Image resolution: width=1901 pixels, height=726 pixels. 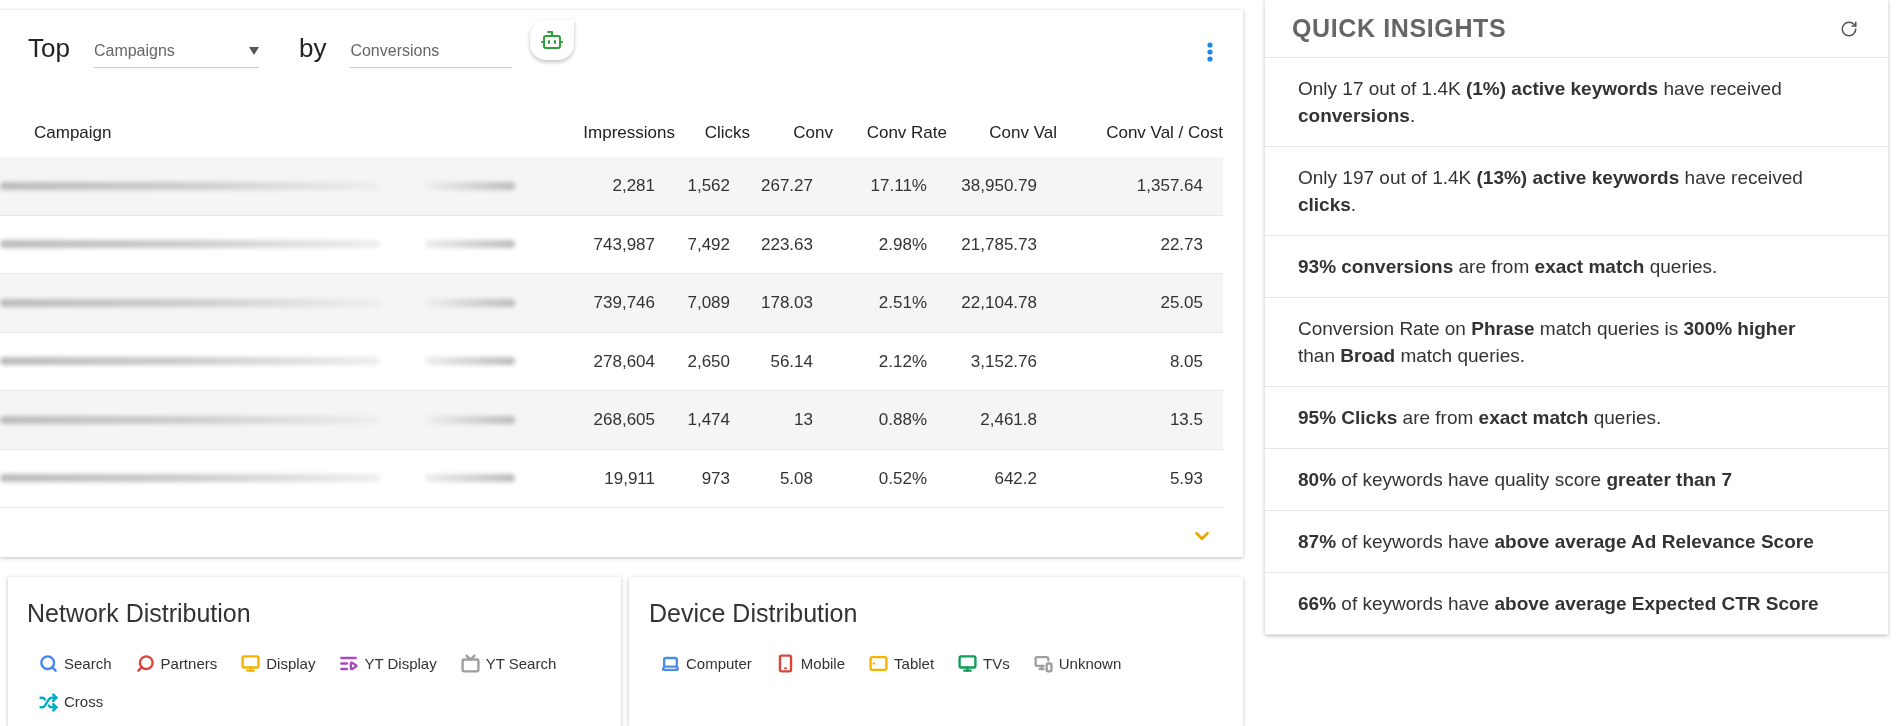 I want to click on table-cell-text: 5.08, so click(x=795, y=478).